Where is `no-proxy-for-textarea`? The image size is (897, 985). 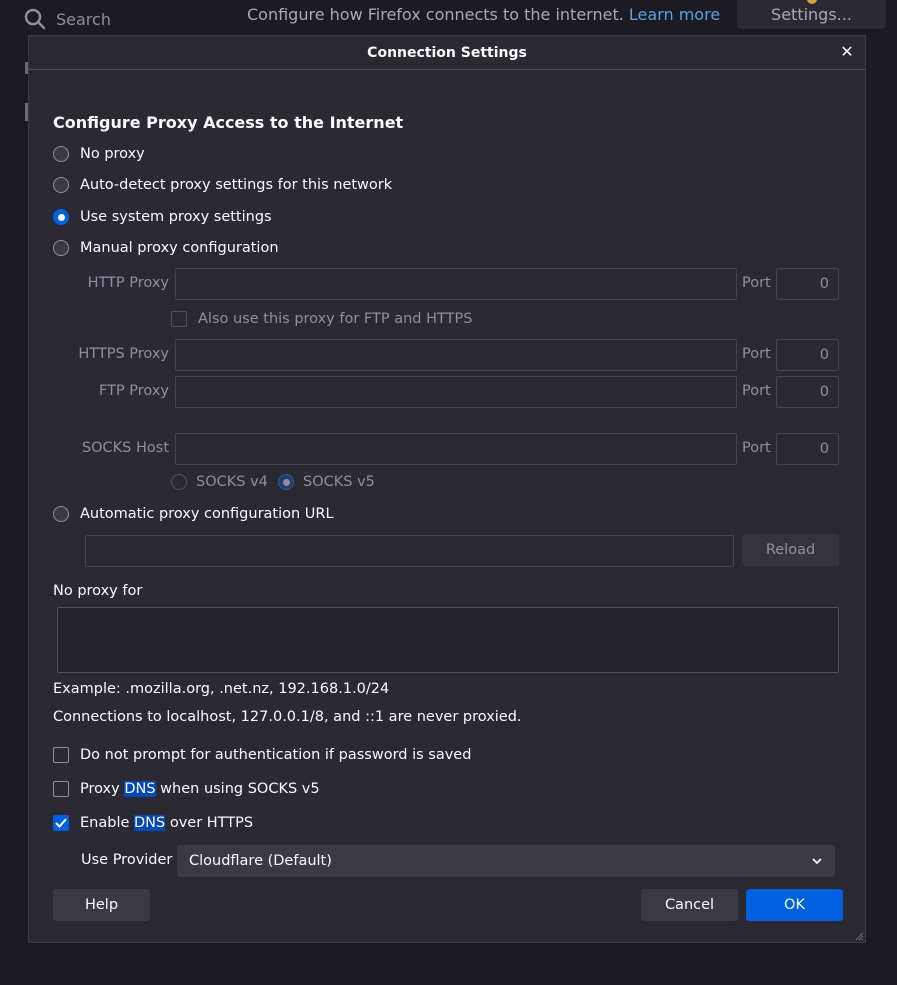 no-proxy-for-textarea is located at coordinates (448, 640).